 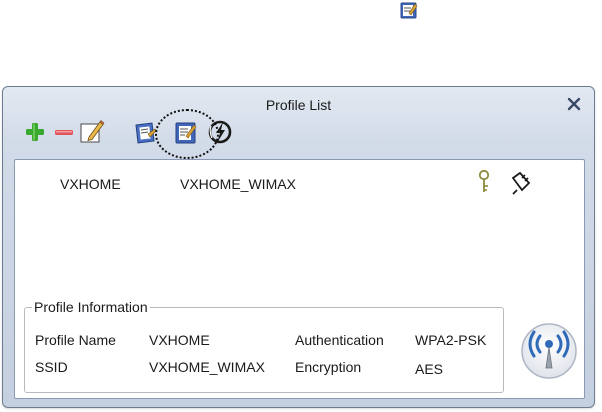 I want to click on profile-name: VXHOME, so click(x=90, y=184).